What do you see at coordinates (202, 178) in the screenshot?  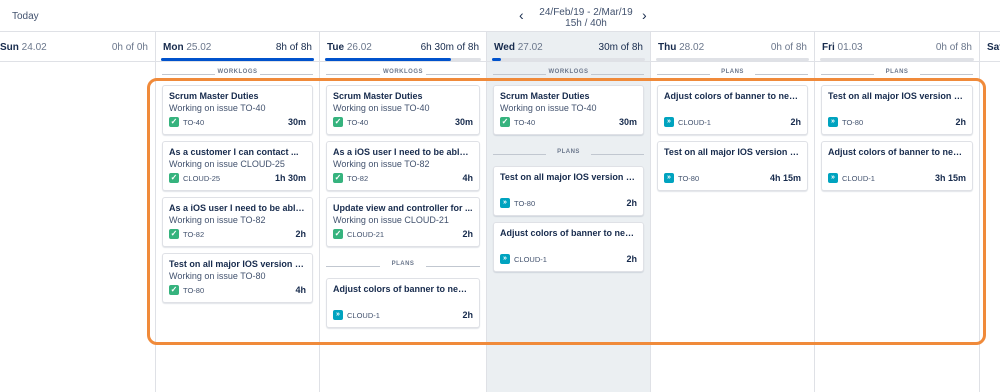 I see `issue-key: CLOUD-25` at bounding box center [202, 178].